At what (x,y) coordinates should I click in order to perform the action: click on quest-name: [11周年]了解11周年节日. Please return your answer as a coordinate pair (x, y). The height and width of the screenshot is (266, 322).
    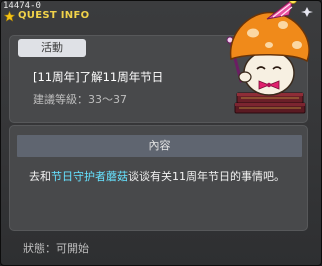
    Looking at the image, I should click on (98, 77).